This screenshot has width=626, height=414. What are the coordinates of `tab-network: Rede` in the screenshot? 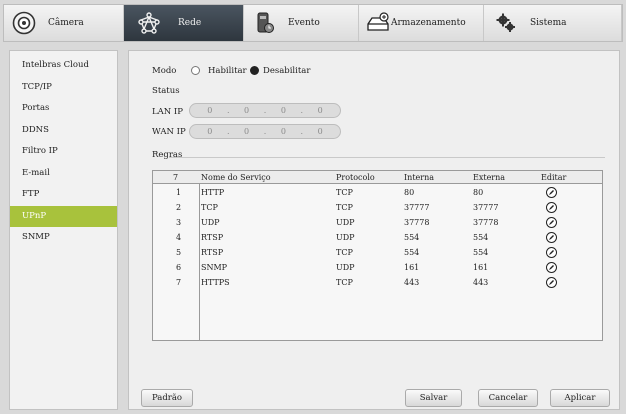 It's located at (184, 23).